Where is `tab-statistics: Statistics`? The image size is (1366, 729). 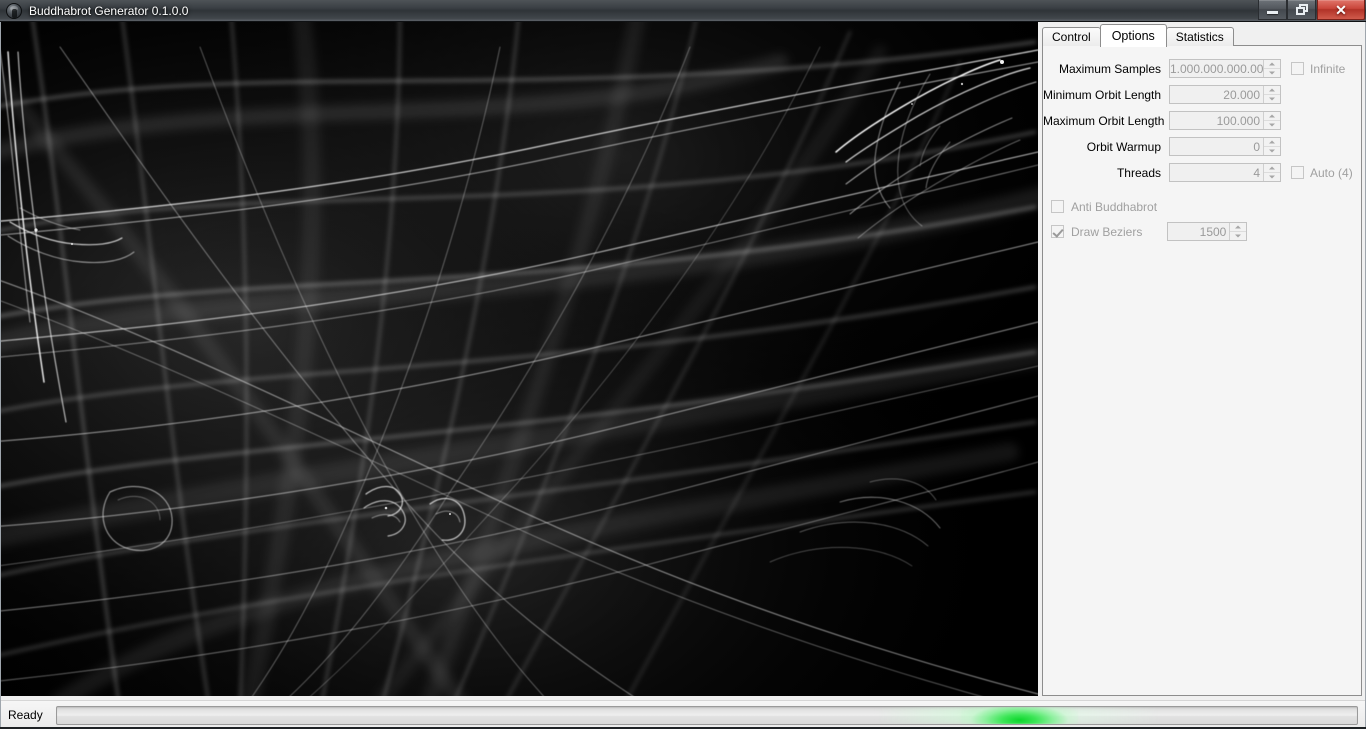
tab-statistics: Statistics is located at coordinates (1199, 36).